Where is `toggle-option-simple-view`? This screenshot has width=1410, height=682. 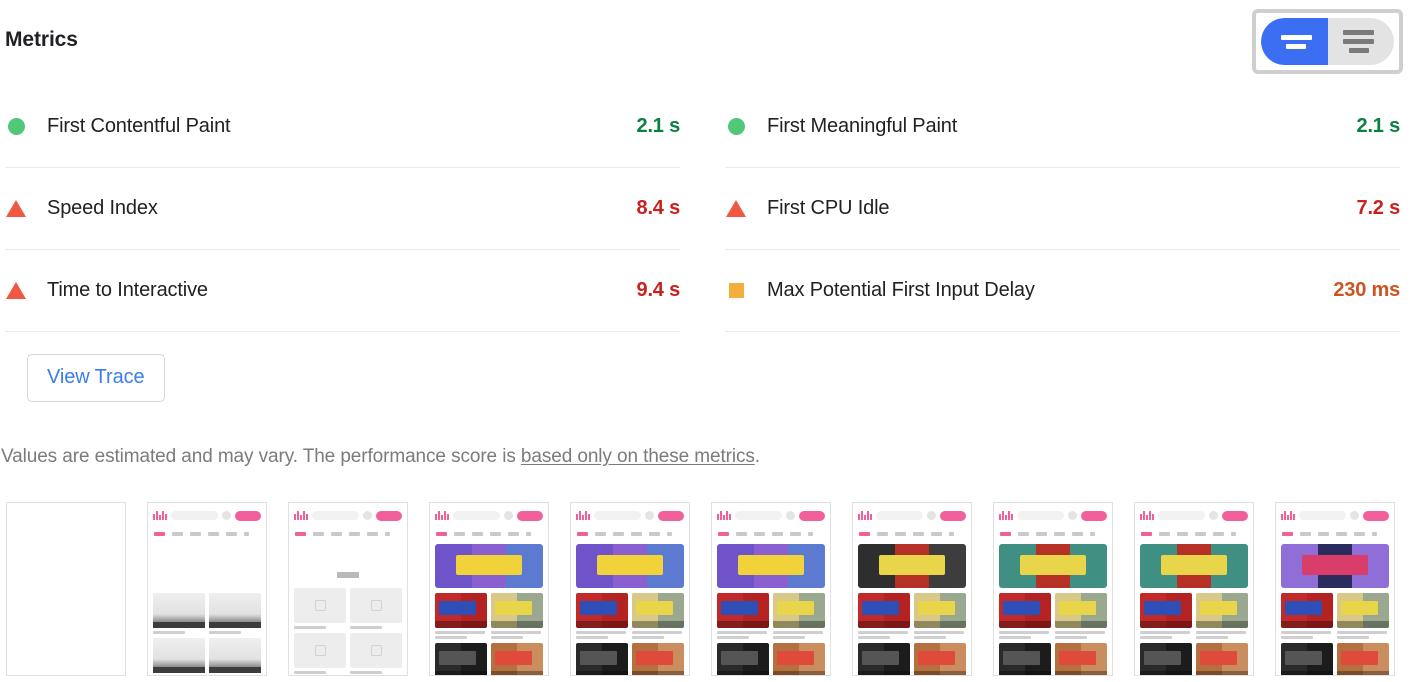 toggle-option-simple-view is located at coordinates (1294, 41).